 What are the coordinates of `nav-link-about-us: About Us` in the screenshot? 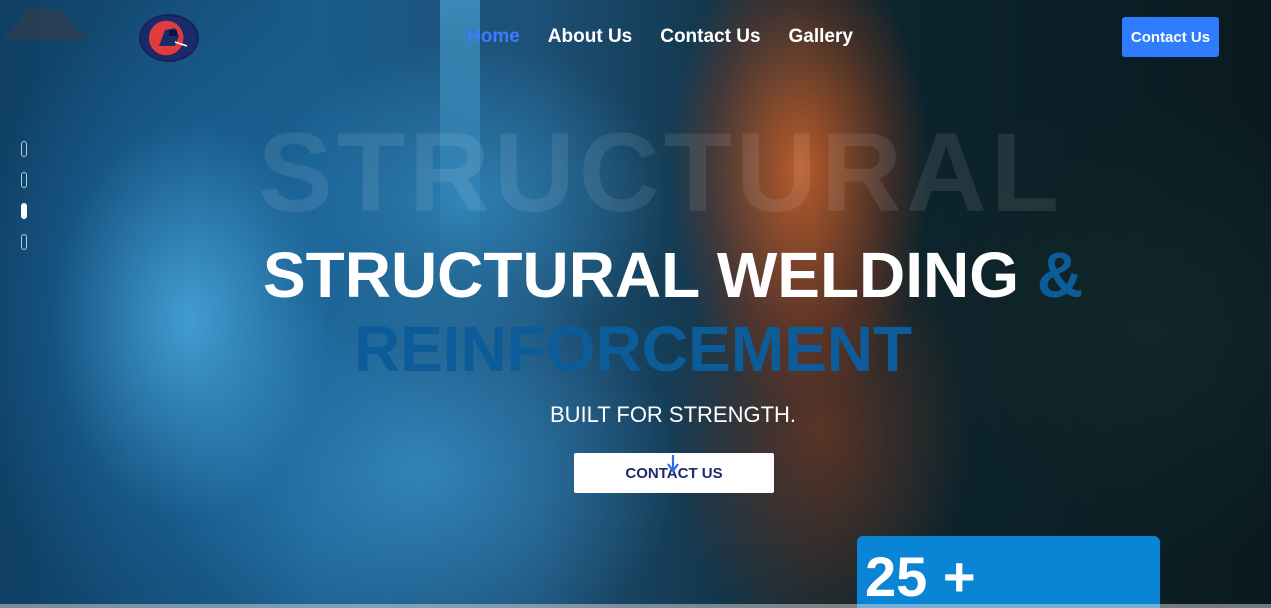 It's located at (590, 37).